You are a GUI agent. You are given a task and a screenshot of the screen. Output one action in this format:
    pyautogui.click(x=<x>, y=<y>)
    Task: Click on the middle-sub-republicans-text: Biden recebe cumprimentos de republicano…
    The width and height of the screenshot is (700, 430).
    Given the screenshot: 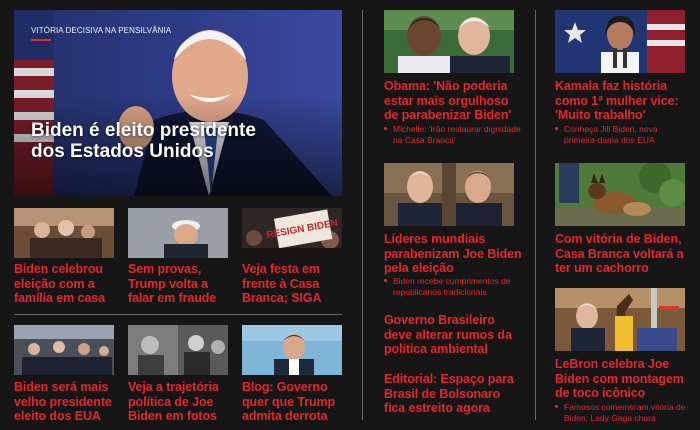 What is the action you would take?
    pyautogui.click(x=452, y=286)
    